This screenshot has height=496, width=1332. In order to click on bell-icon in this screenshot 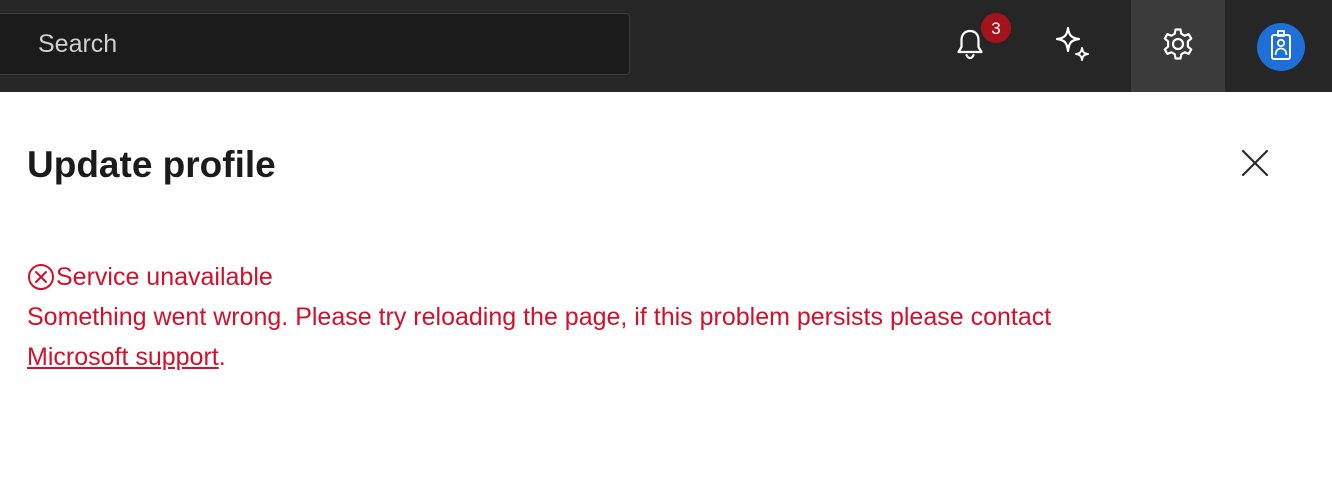, I will do `click(970, 46)`.